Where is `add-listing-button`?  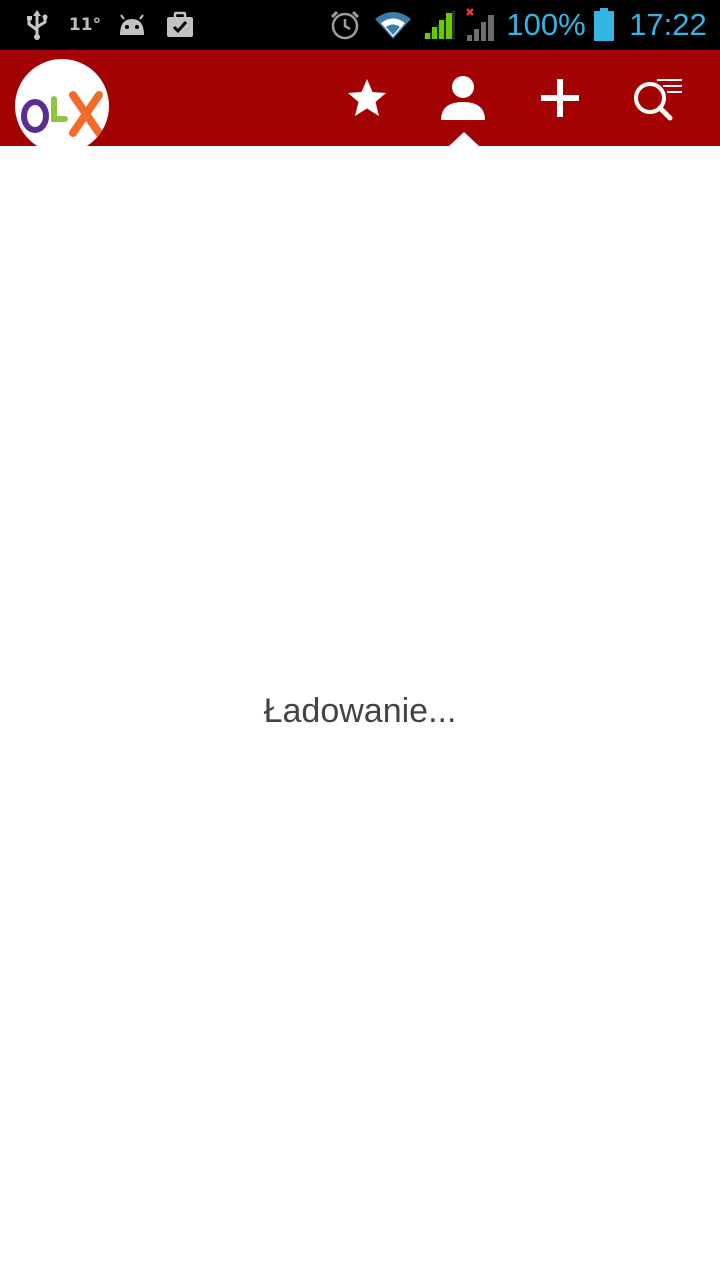
add-listing-button is located at coordinates (560, 98).